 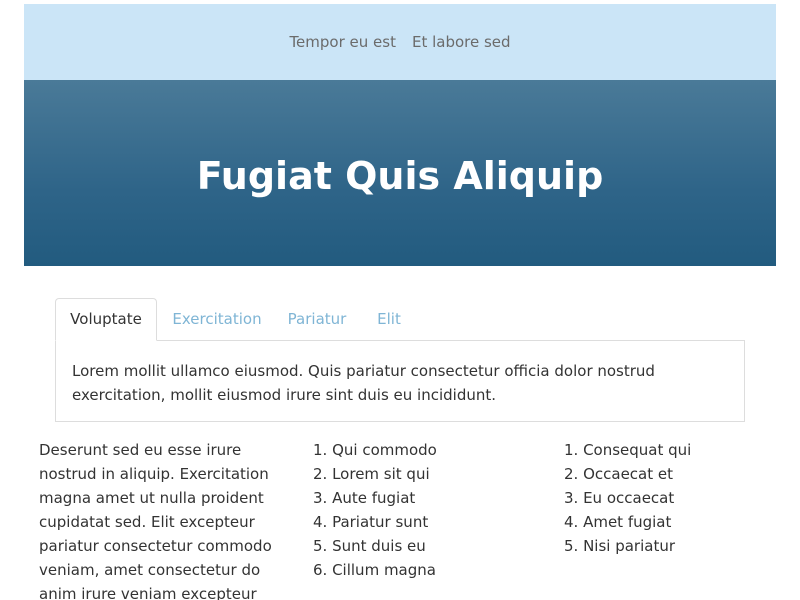 What do you see at coordinates (371, 522) in the screenshot?
I see `list-item: 4. Pariatur sunt` at bounding box center [371, 522].